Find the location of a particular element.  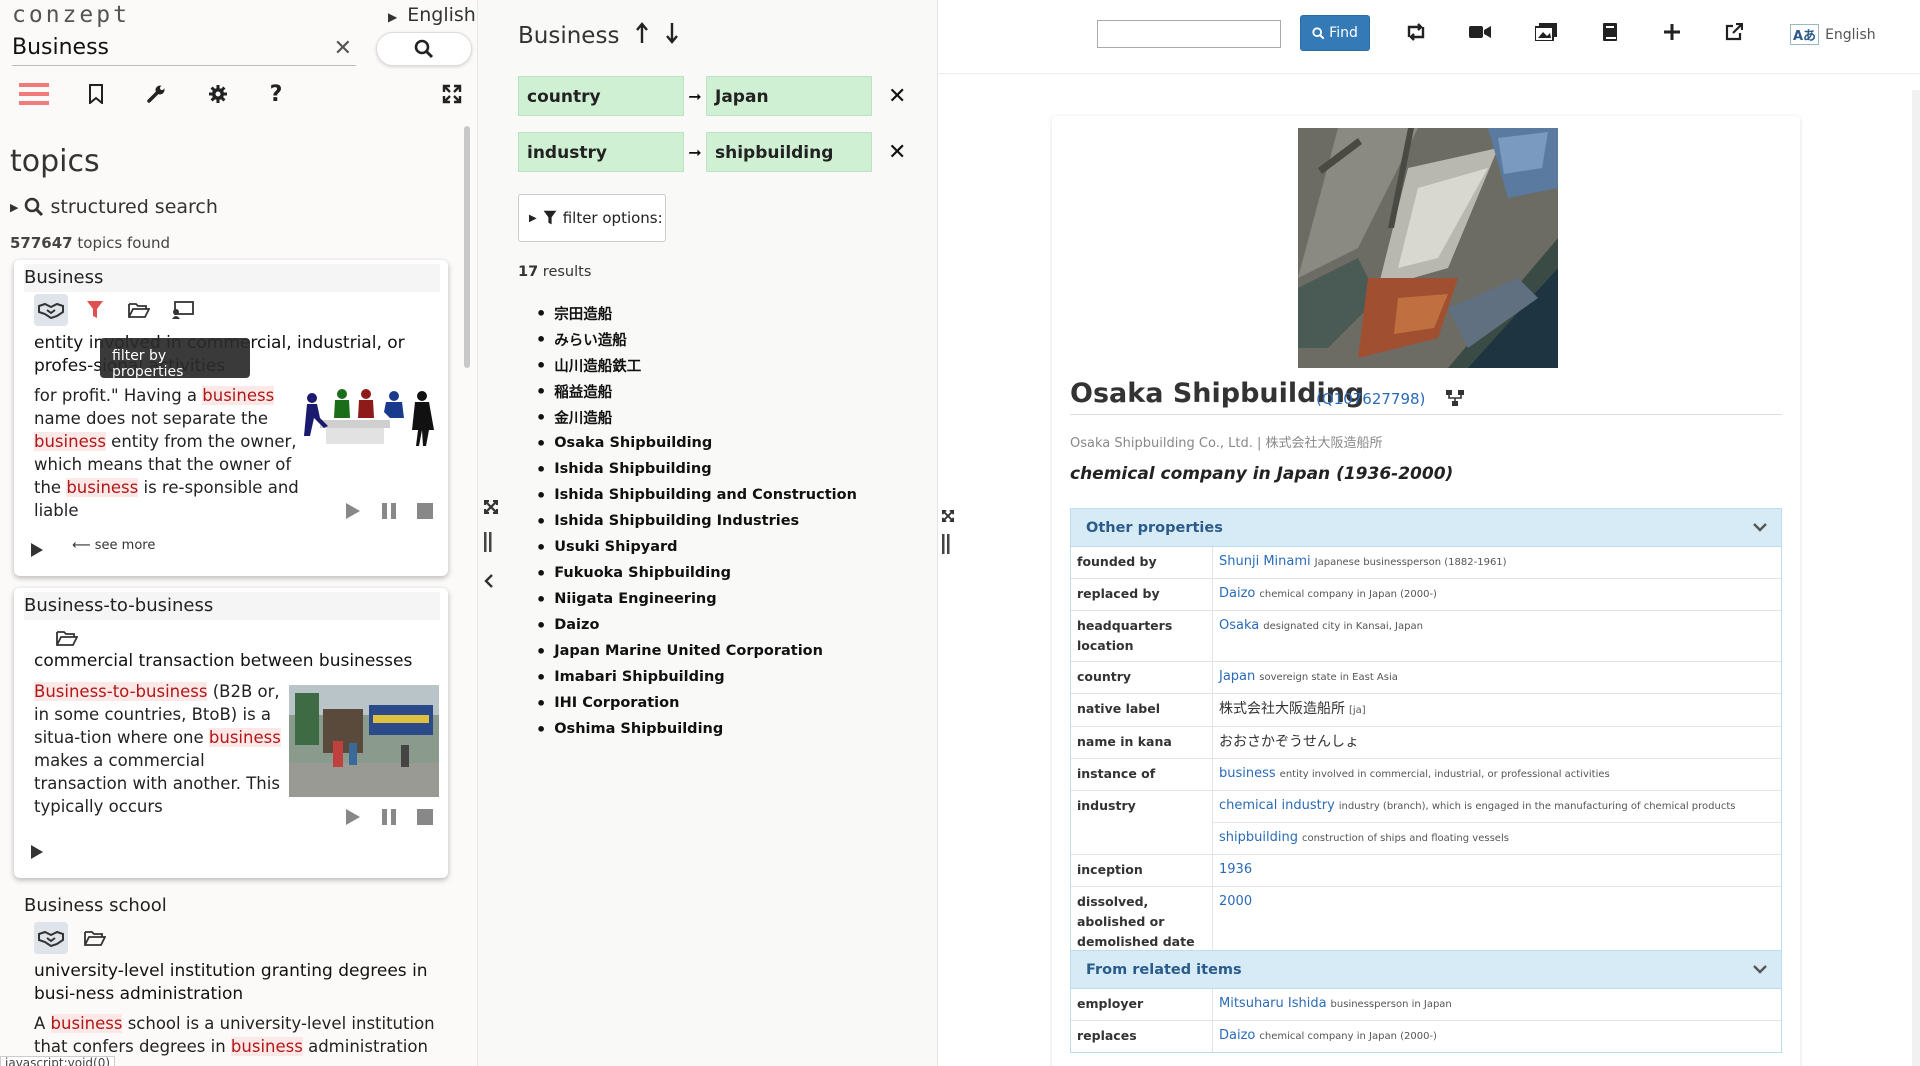

property-value-link: Shunji Minami is located at coordinates (1265, 561).